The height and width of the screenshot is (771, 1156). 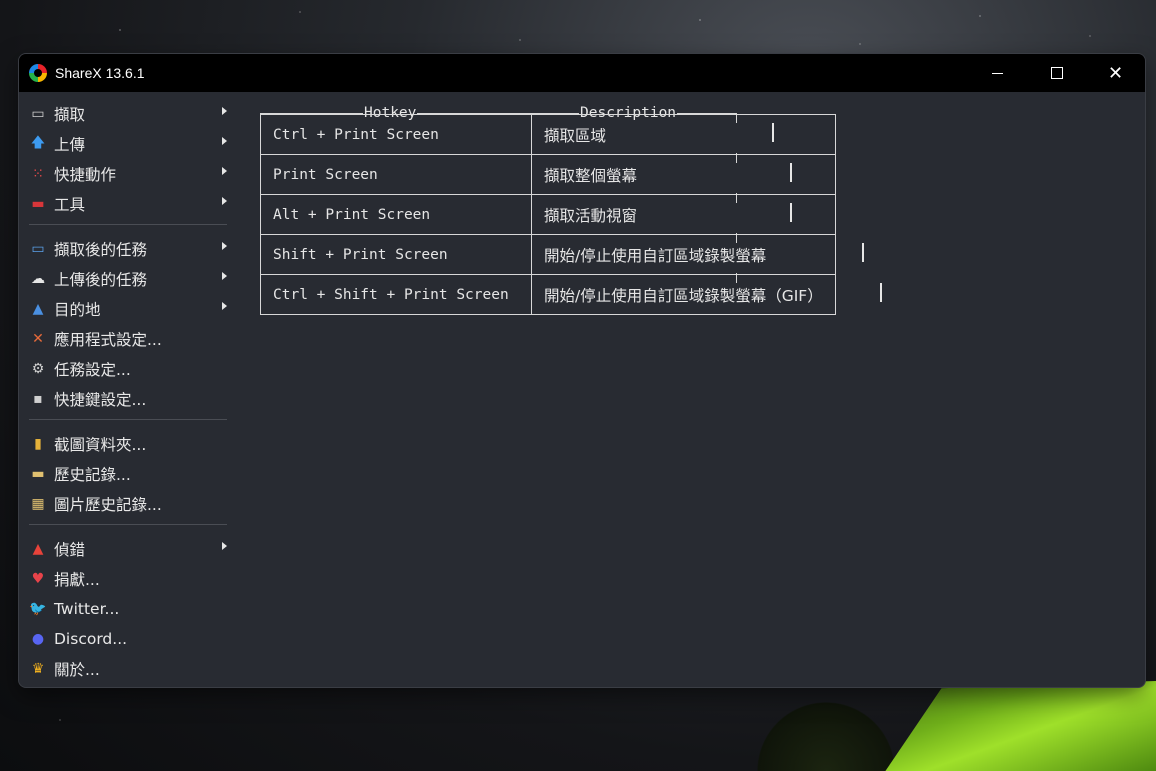 What do you see at coordinates (582, 73) in the screenshot?
I see `title-bar: ShareX 13.6.1 ✕` at bounding box center [582, 73].